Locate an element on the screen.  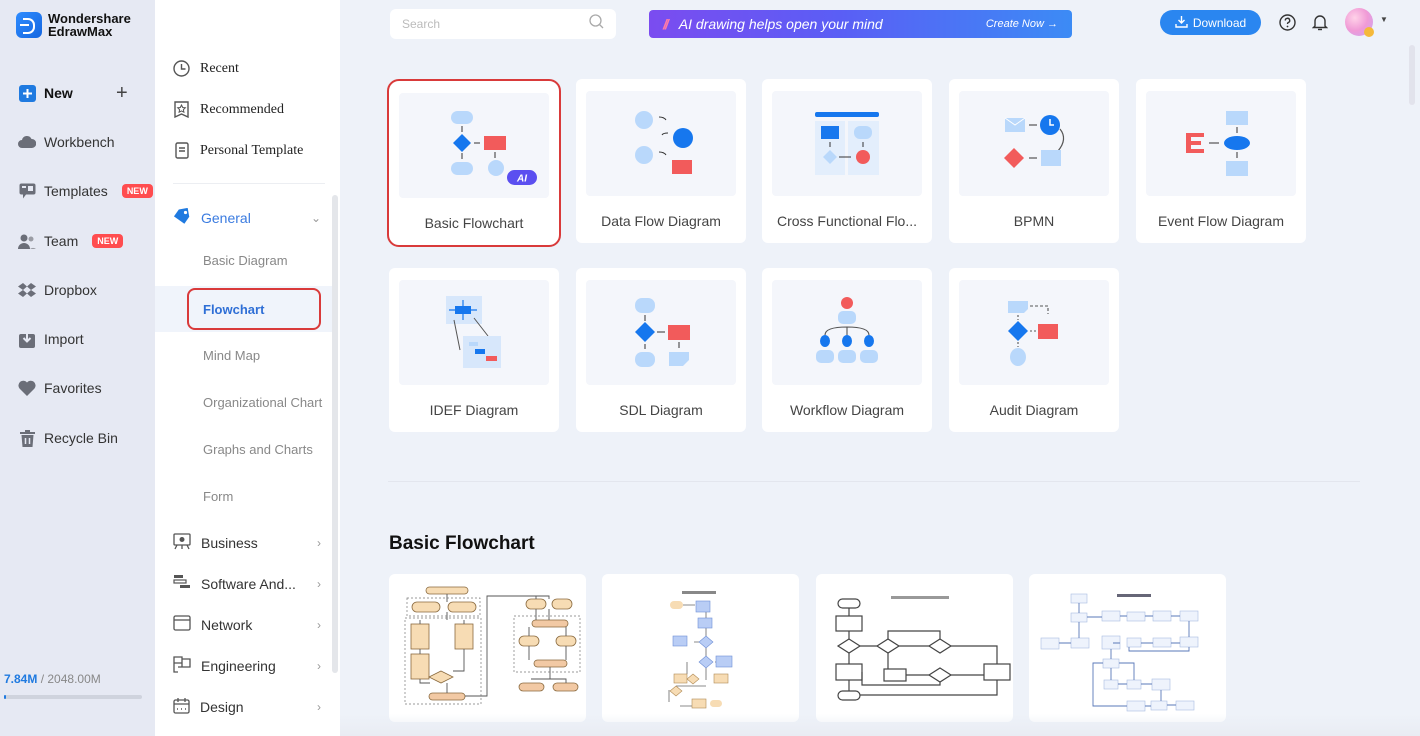
diagram-card-audit: Audit Diagram is located at coordinates (1034, 350).